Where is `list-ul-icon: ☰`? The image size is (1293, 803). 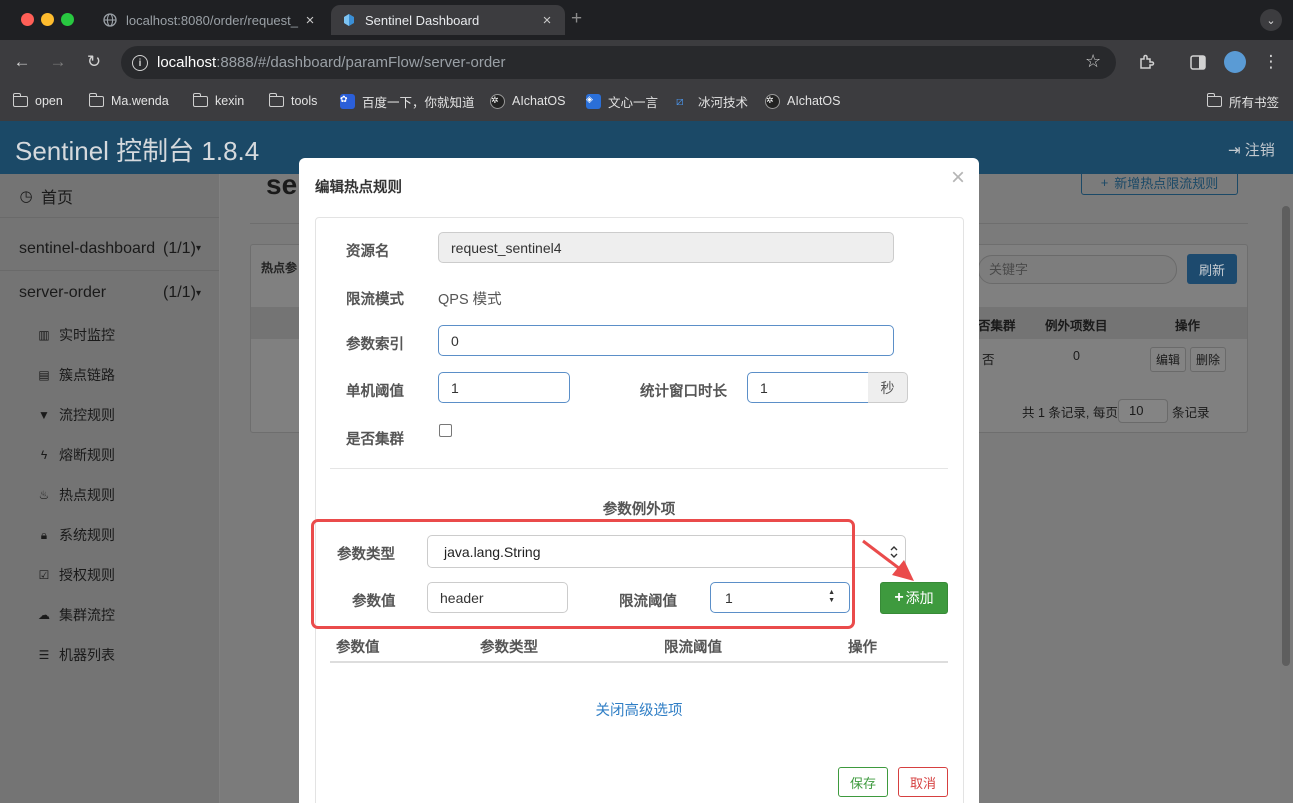 list-ul-icon: ☰ is located at coordinates (44, 655).